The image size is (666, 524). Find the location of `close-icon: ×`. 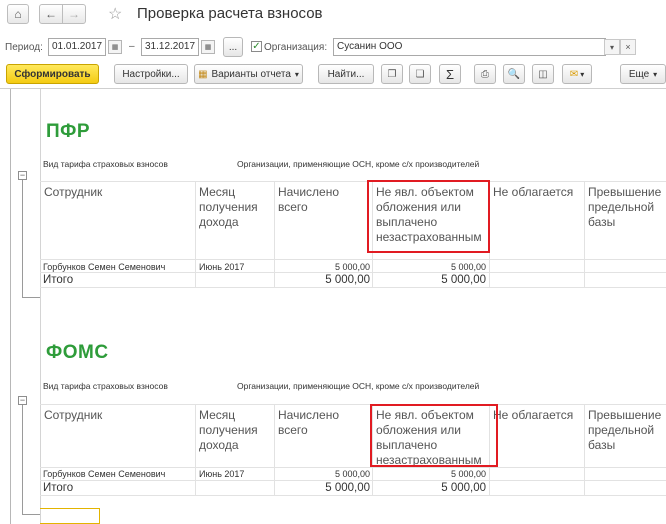

close-icon: × is located at coordinates (628, 47).